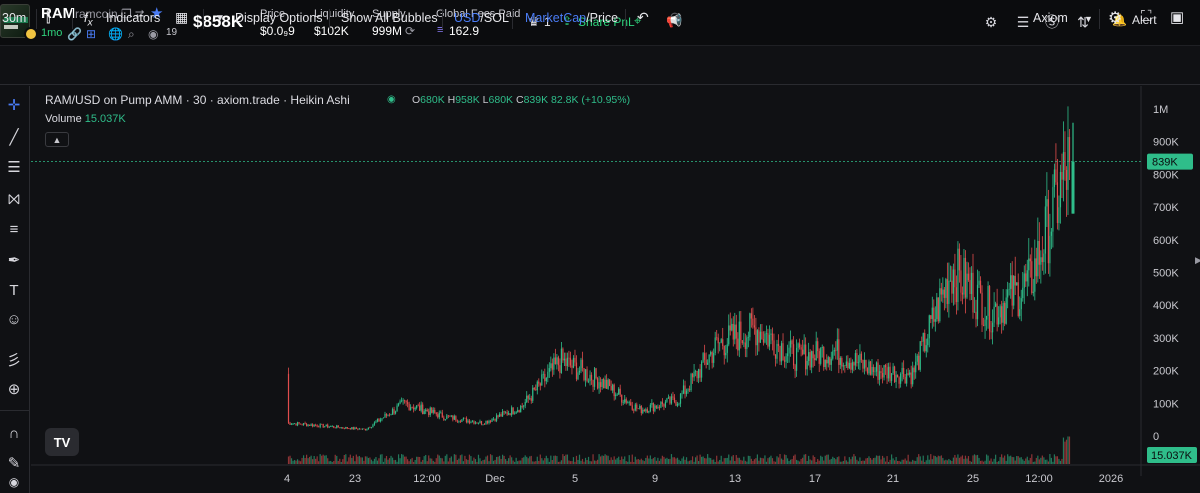 This screenshot has height=493, width=1200. I want to click on currency-toggle: USD/SOL, so click(481, 18).